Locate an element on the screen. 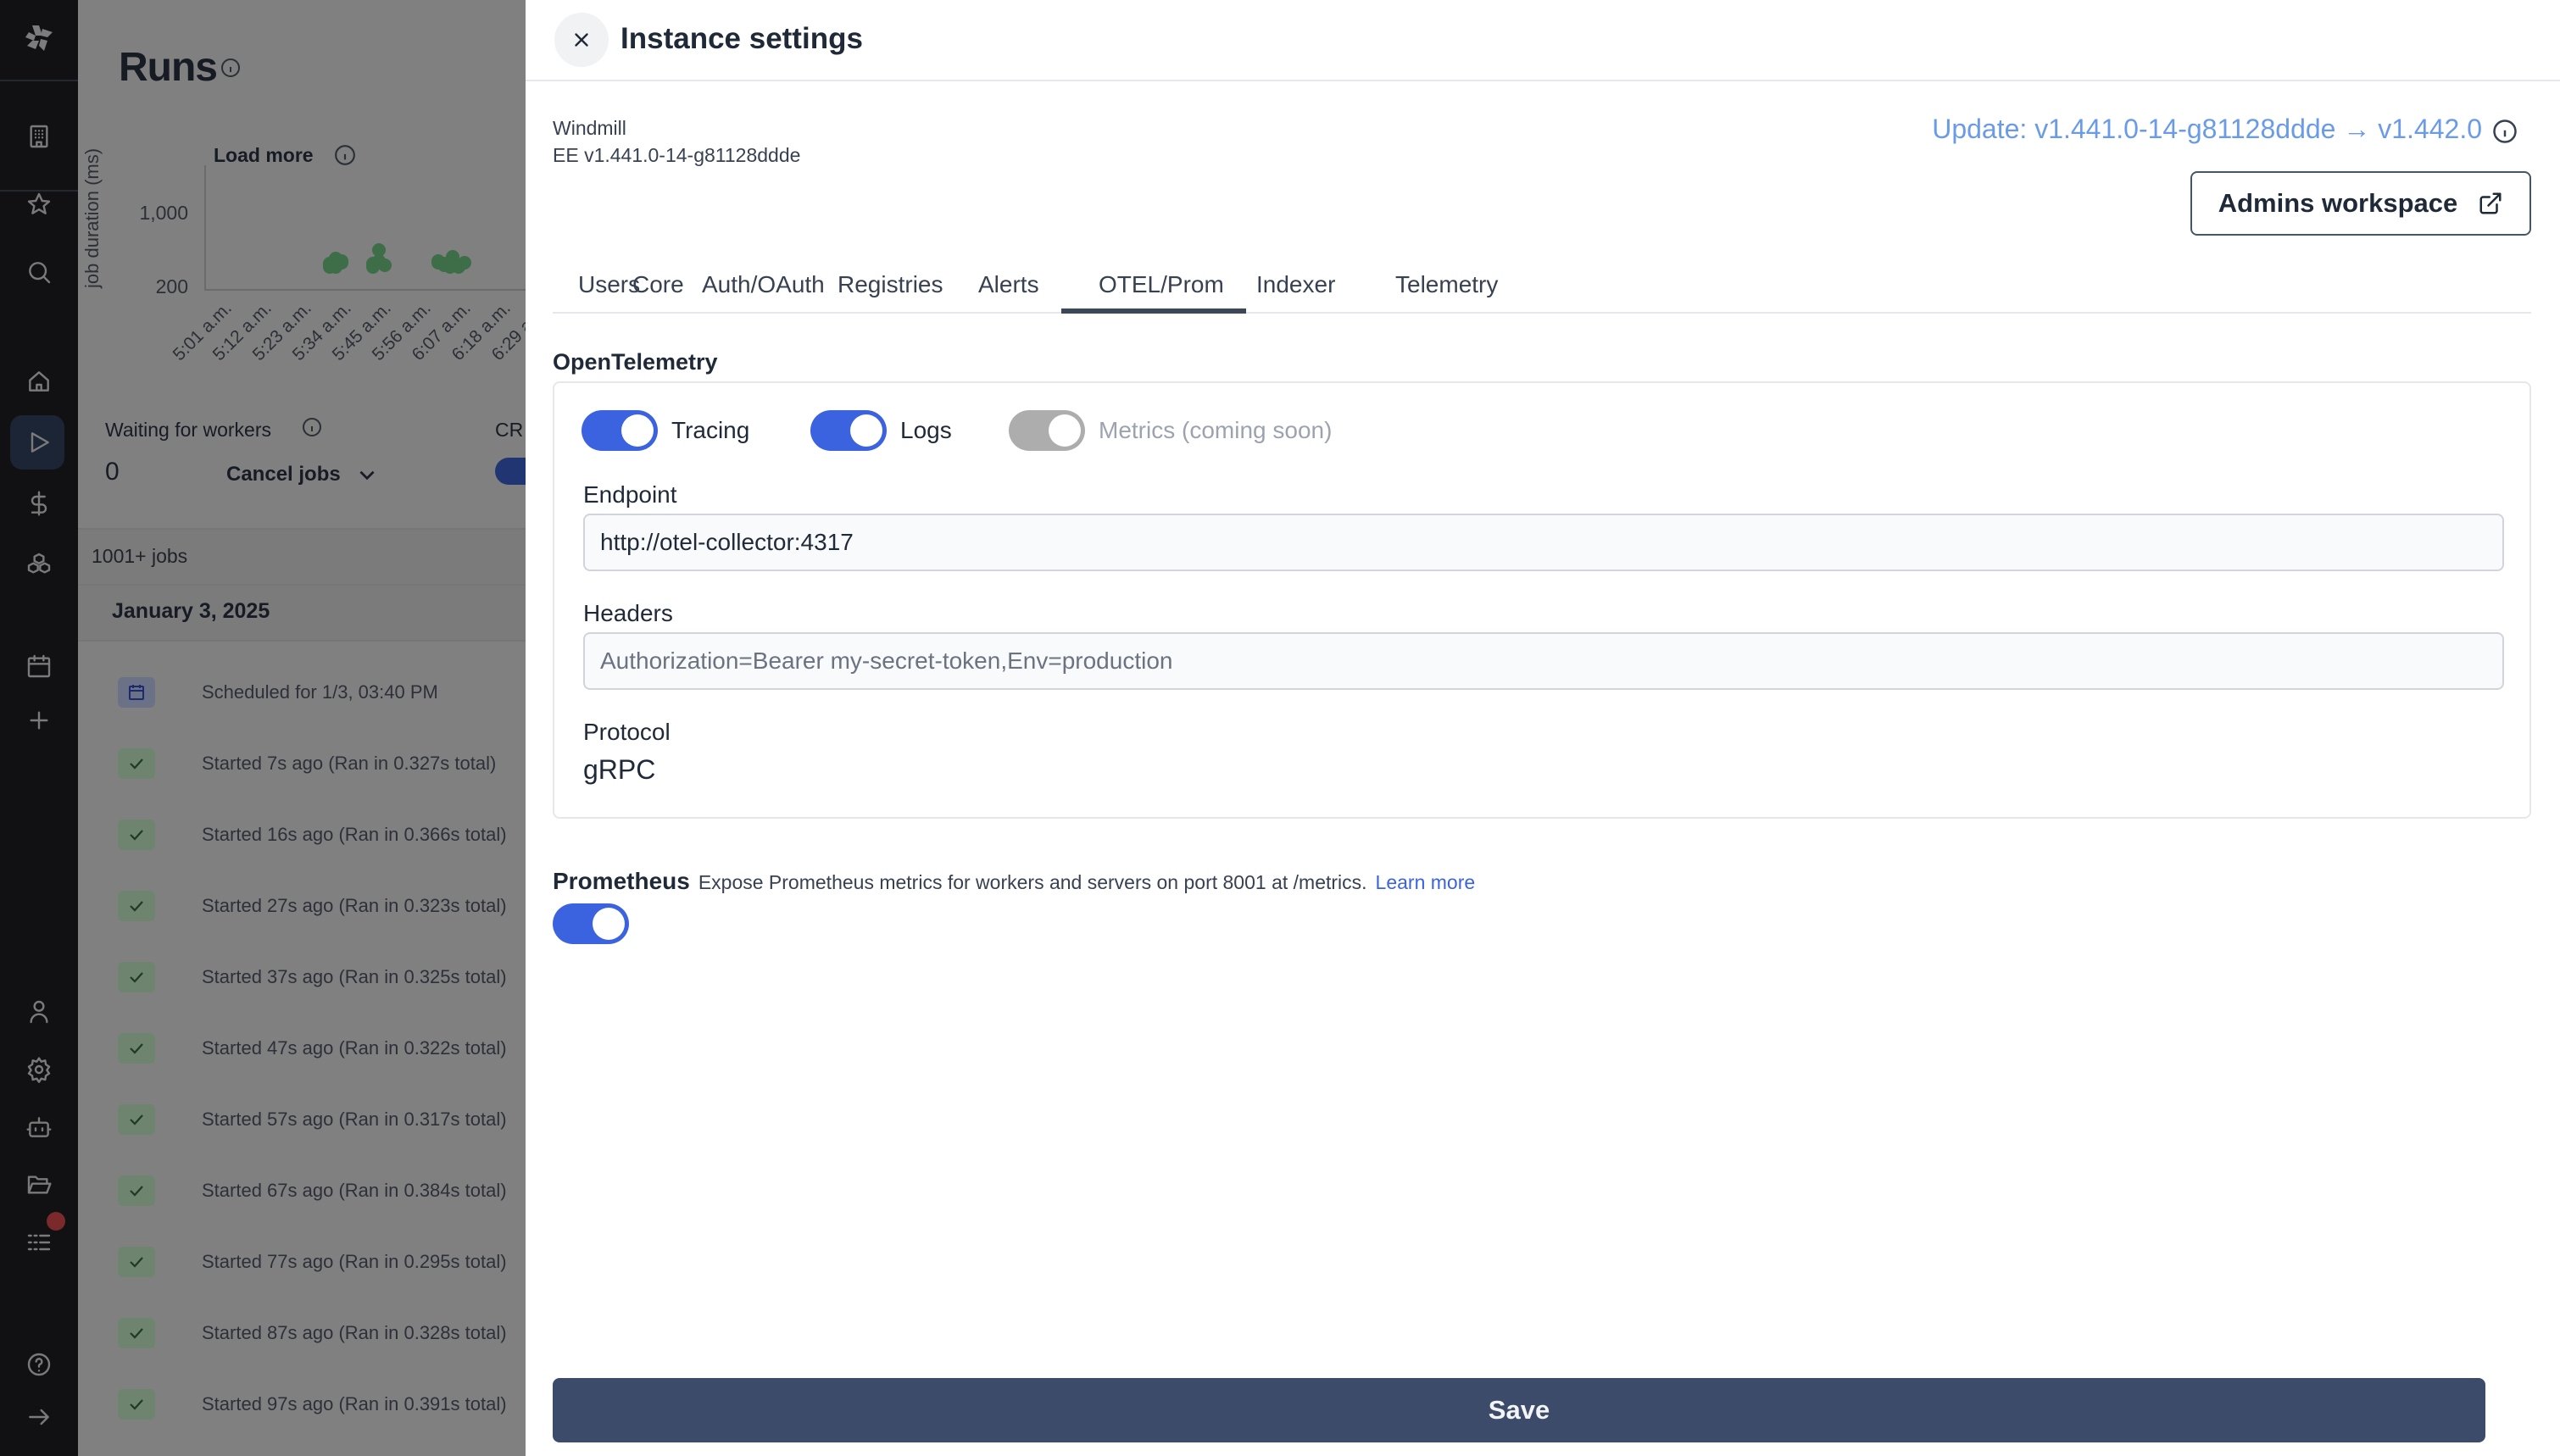 This screenshot has width=2560, height=1456. admins-workspace-button: Admins workspace is located at coordinates (2360, 204).